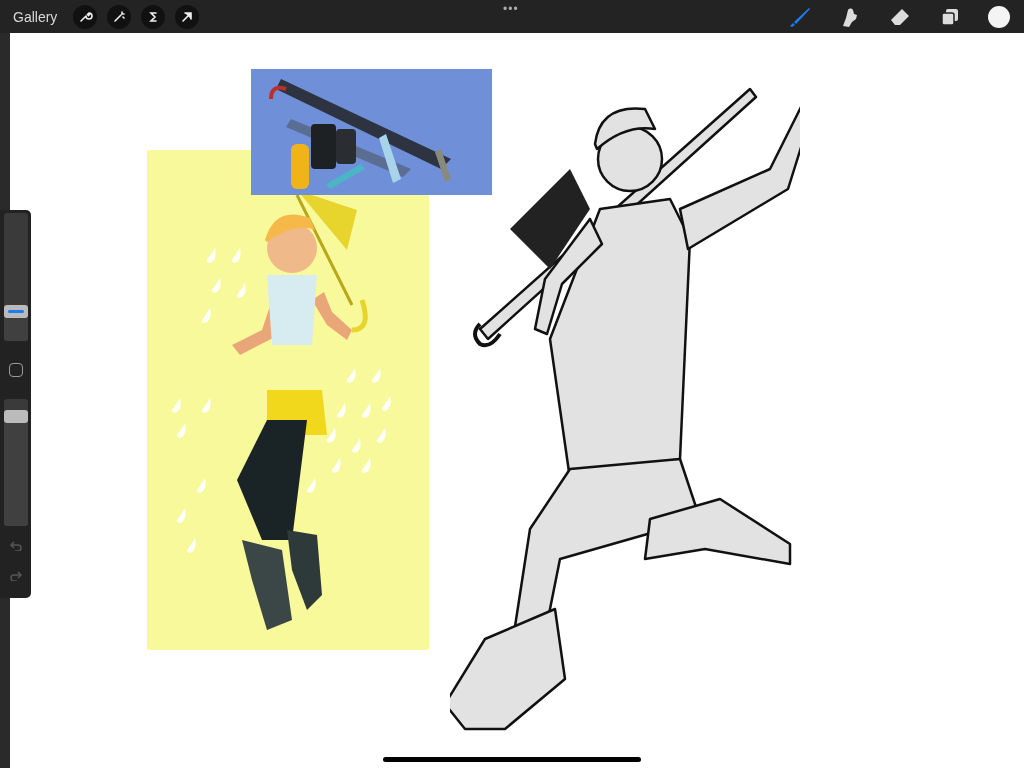 This screenshot has width=1024, height=768. What do you see at coordinates (800, 16) in the screenshot?
I see `brush-icon` at bounding box center [800, 16].